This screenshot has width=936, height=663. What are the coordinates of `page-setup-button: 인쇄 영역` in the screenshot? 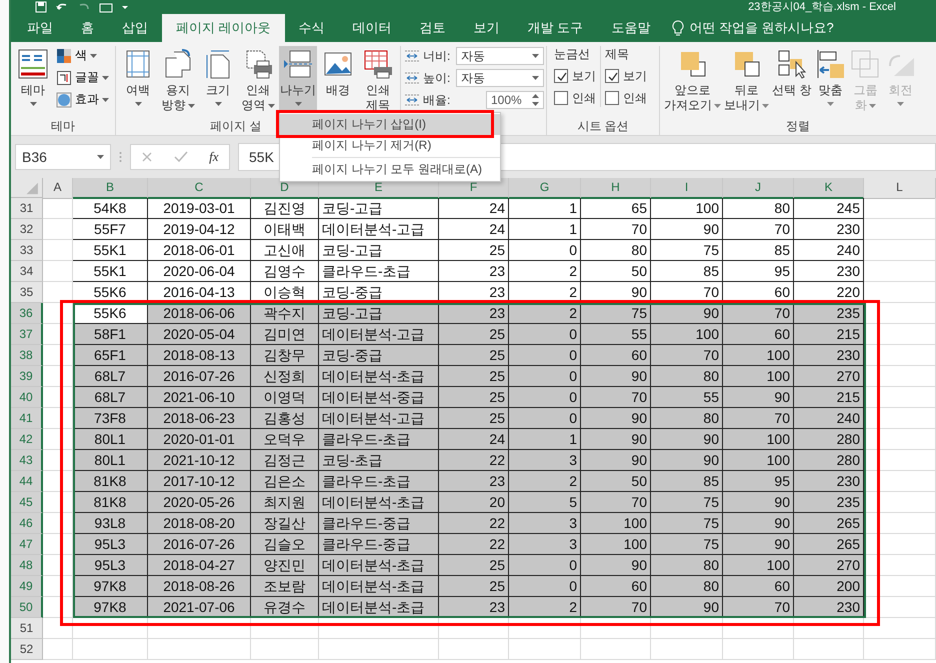 It's located at (258, 82).